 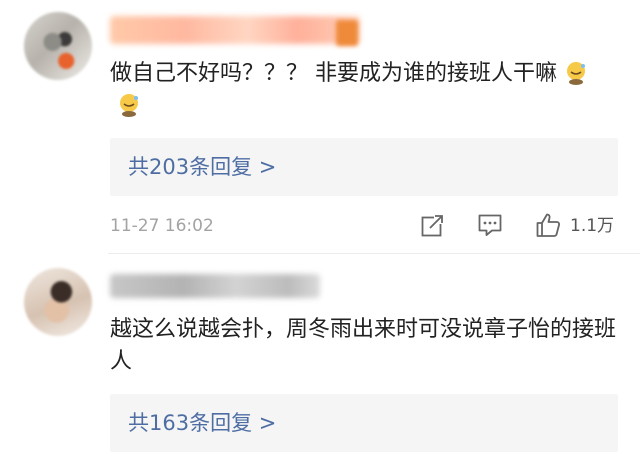 I want to click on comment-text-content: 越这么说越会扑，周冬雨出来时可没说章子怡的接班人, so click(x=363, y=345).